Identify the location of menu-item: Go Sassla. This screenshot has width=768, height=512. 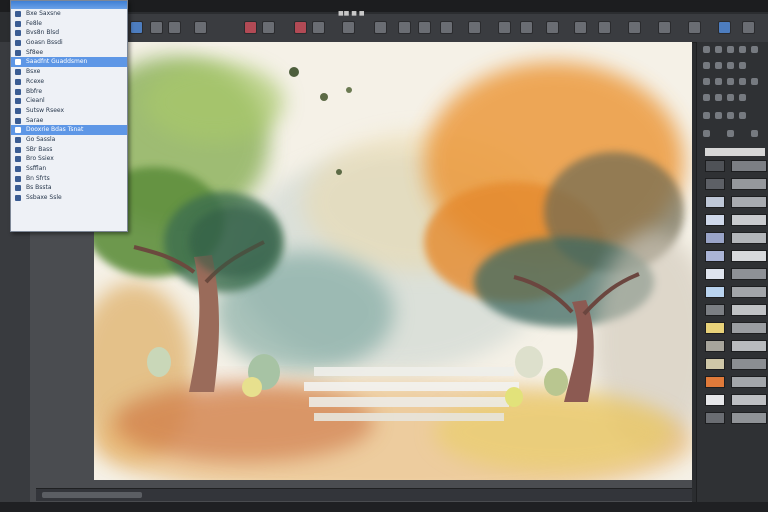
(69, 140).